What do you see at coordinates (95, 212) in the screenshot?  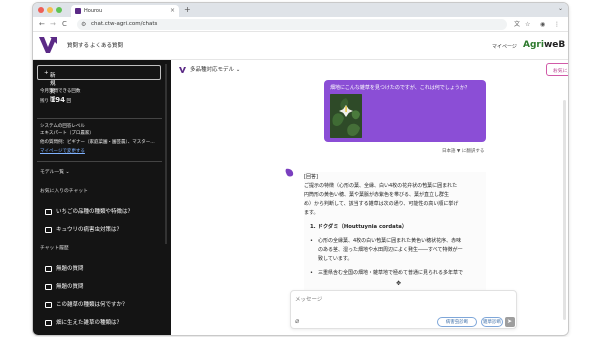 I see `sidebar-item-label: いちごの品種の種類や特徴は？` at bounding box center [95, 212].